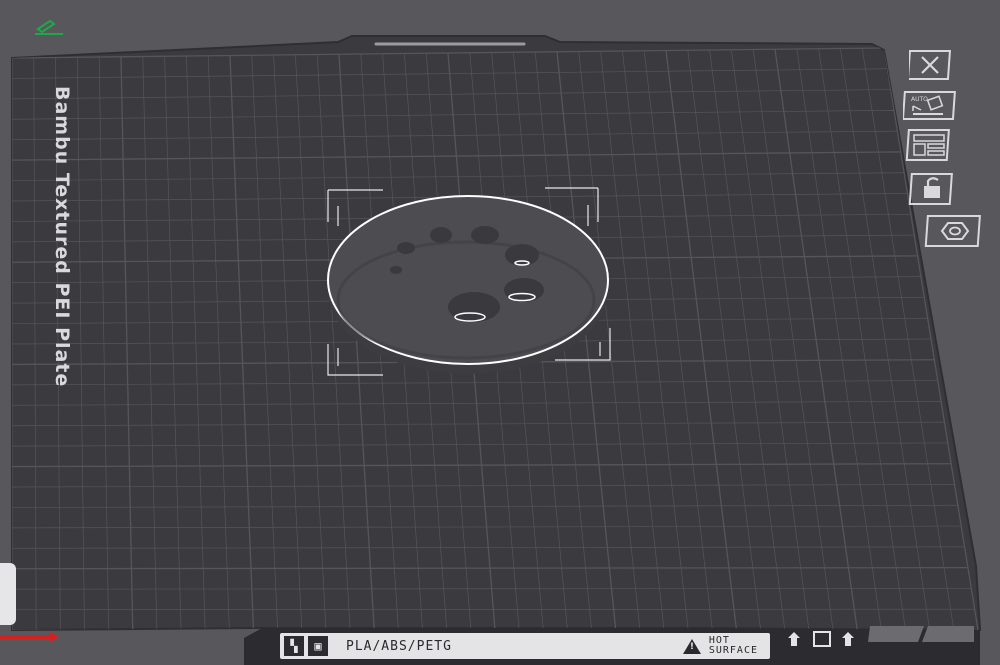 This screenshot has width=1000, height=665. I want to click on square-icon, so click(822, 639).